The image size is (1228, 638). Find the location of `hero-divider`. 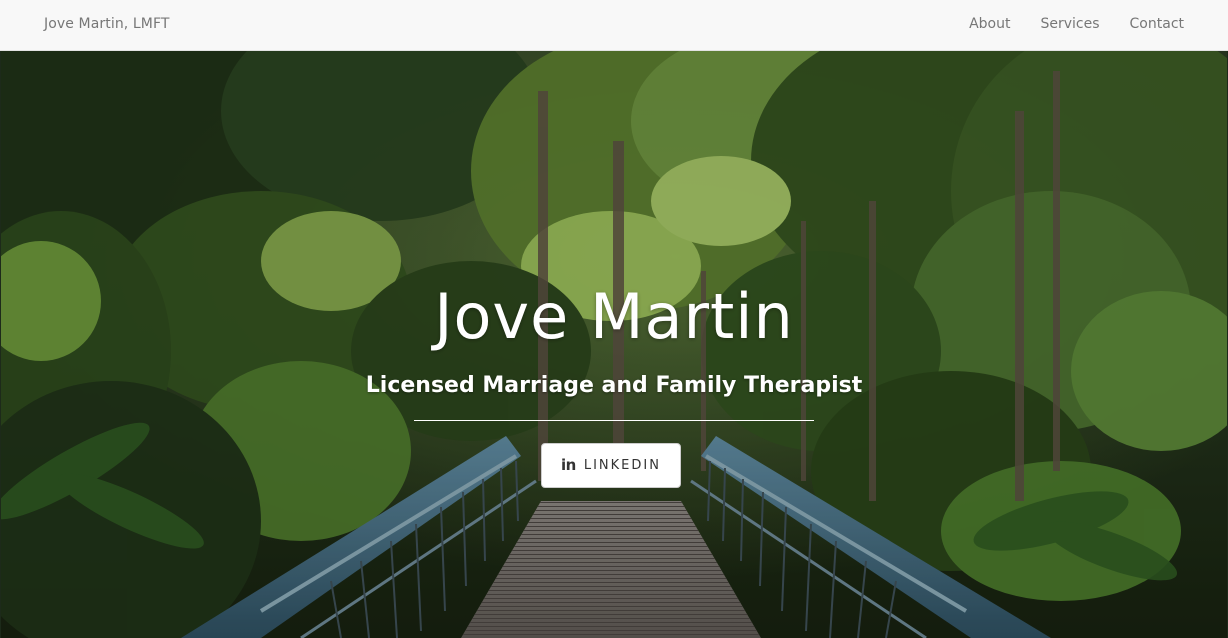

hero-divider is located at coordinates (614, 420).